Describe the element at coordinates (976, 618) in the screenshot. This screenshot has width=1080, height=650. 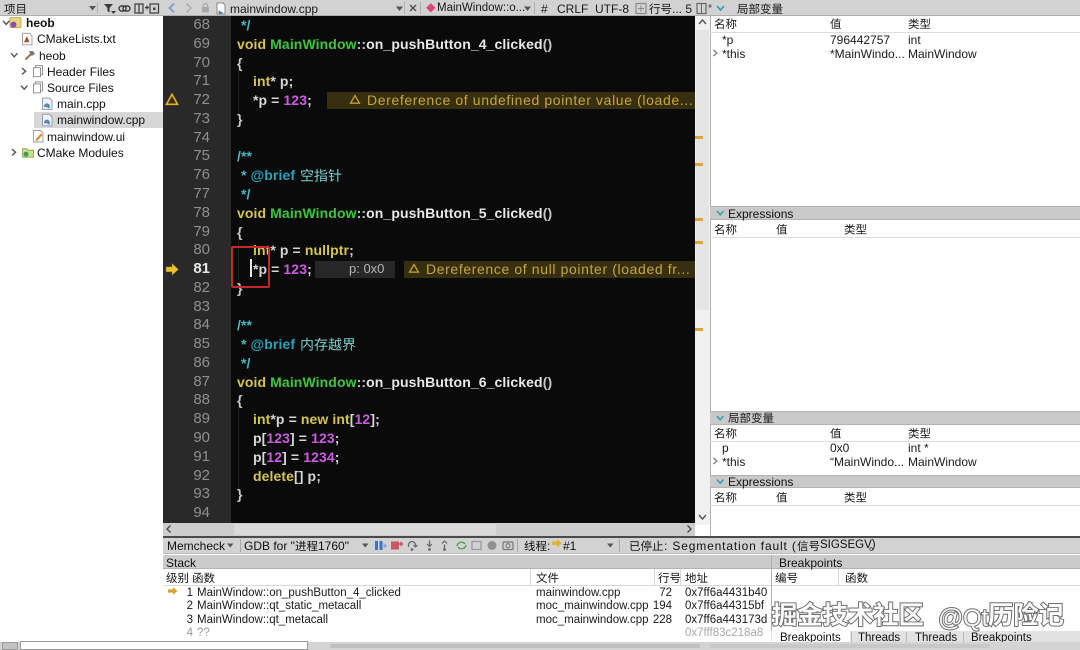
I see `svg-text: Qt` at that location.